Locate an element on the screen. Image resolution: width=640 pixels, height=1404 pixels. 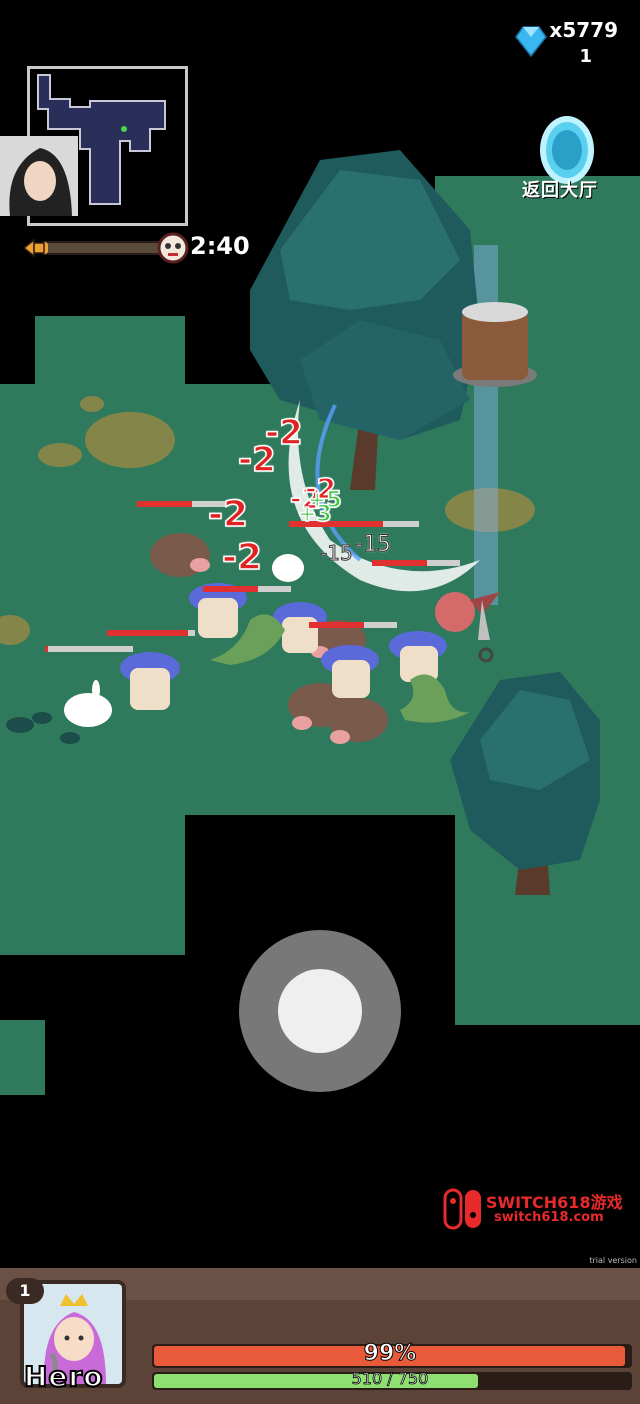
stage-timer: 2:40 is located at coordinates (220, 246).